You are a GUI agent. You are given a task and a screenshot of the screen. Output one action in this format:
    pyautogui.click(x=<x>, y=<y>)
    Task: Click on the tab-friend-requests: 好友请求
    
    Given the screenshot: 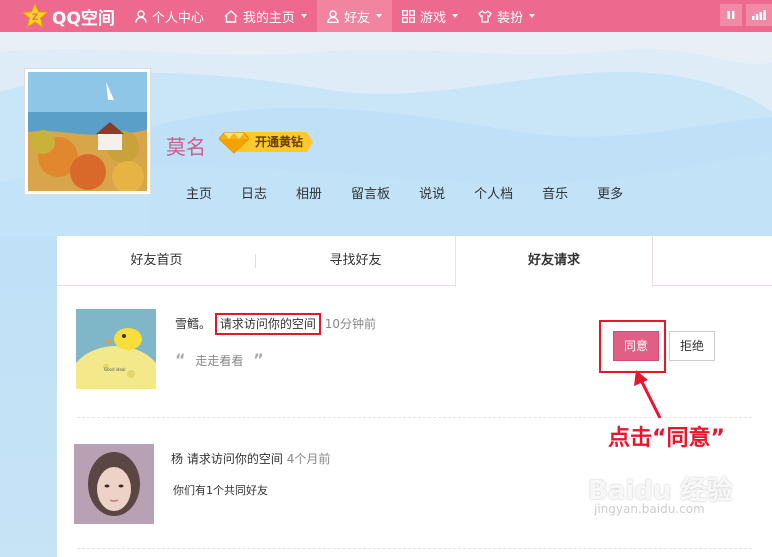 What is the action you would take?
    pyautogui.click(x=554, y=261)
    